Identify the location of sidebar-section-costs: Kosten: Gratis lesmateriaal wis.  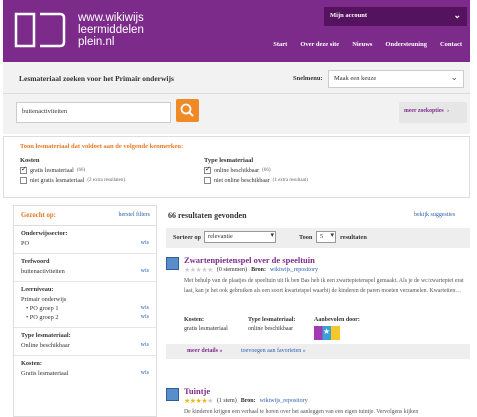
(85, 368).